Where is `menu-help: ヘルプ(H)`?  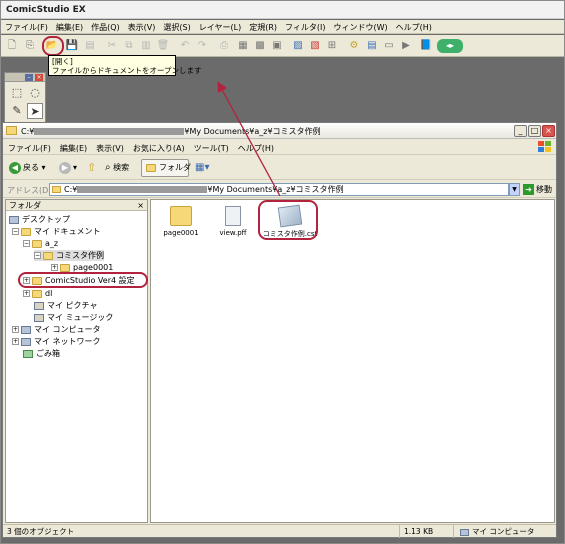 menu-help: ヘルプ(H) is located at coordinates (414, 27).